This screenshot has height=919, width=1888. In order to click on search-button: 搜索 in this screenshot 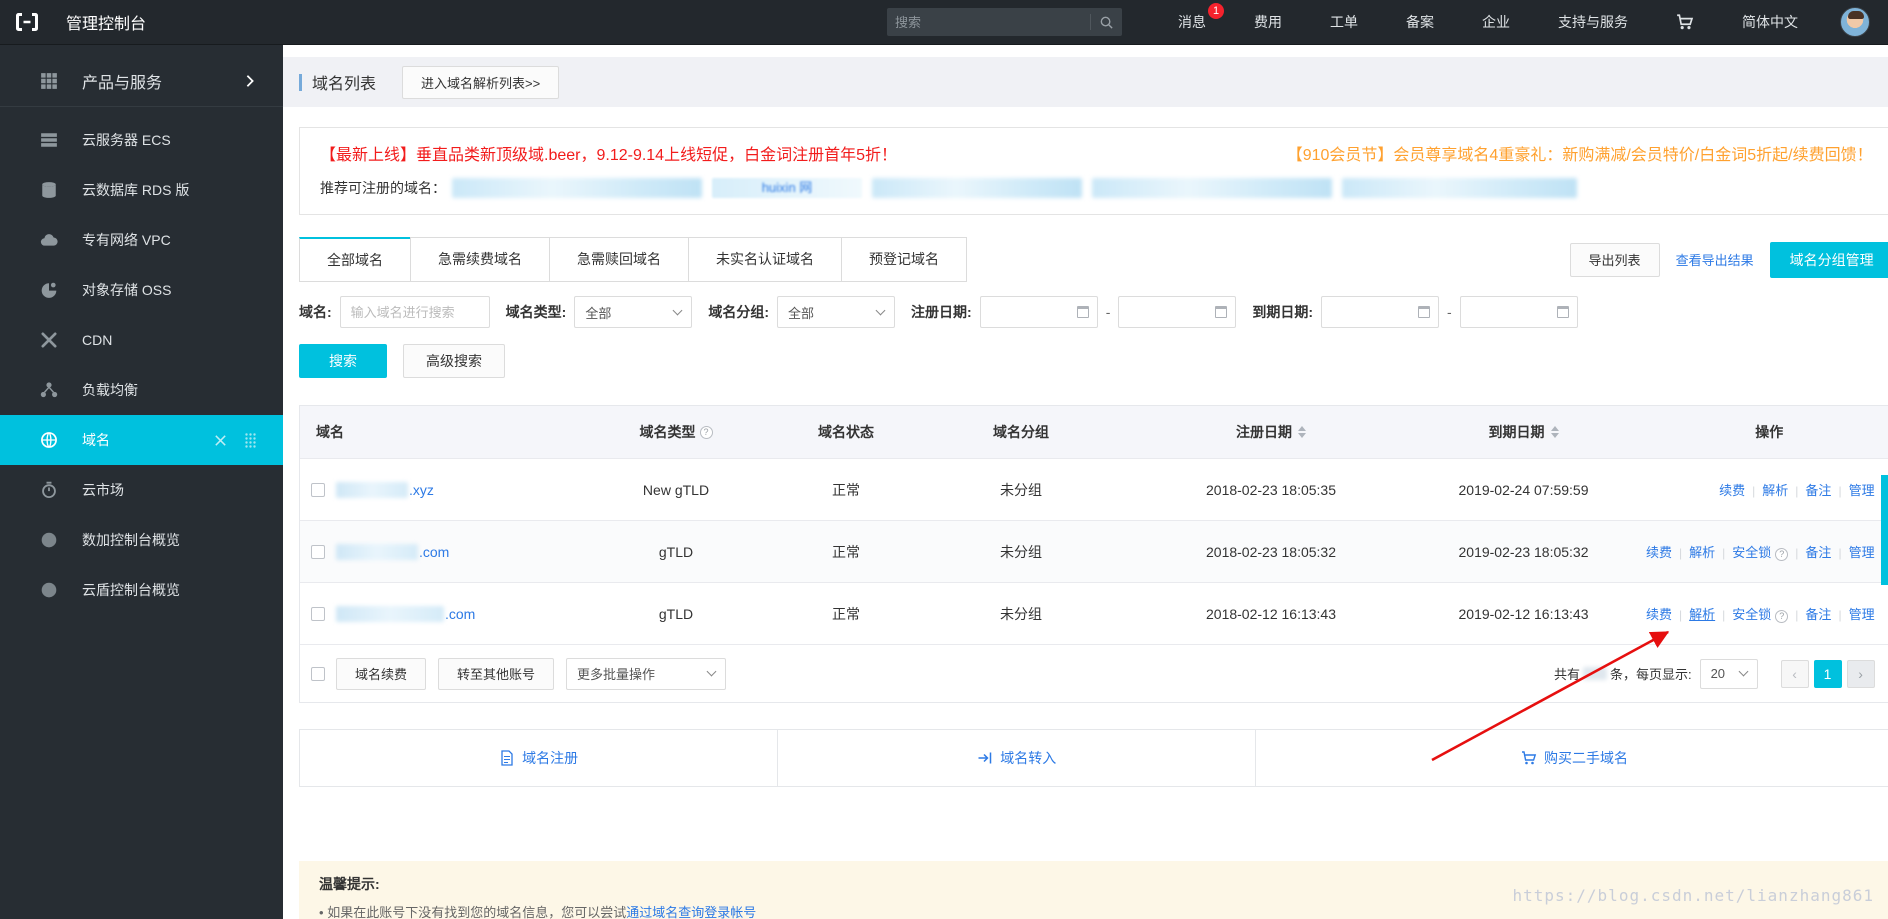, I will do `click(343, 361)`.